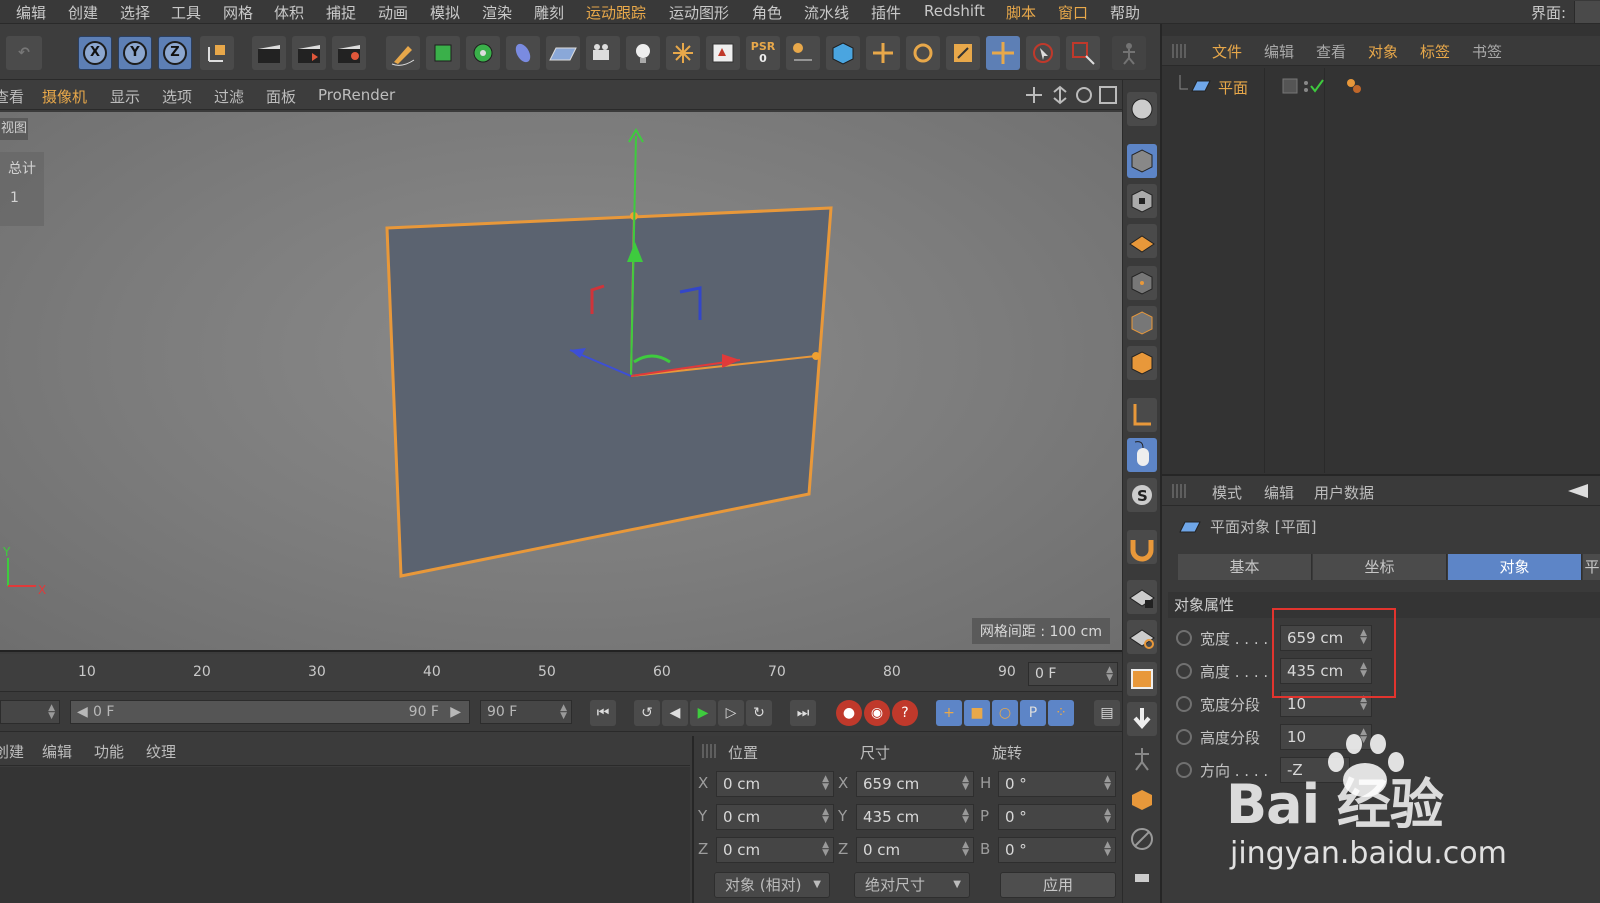 This screenshot has width=1600, height=903. I want to click on viewport-nav-icons, so click(1072, 95).